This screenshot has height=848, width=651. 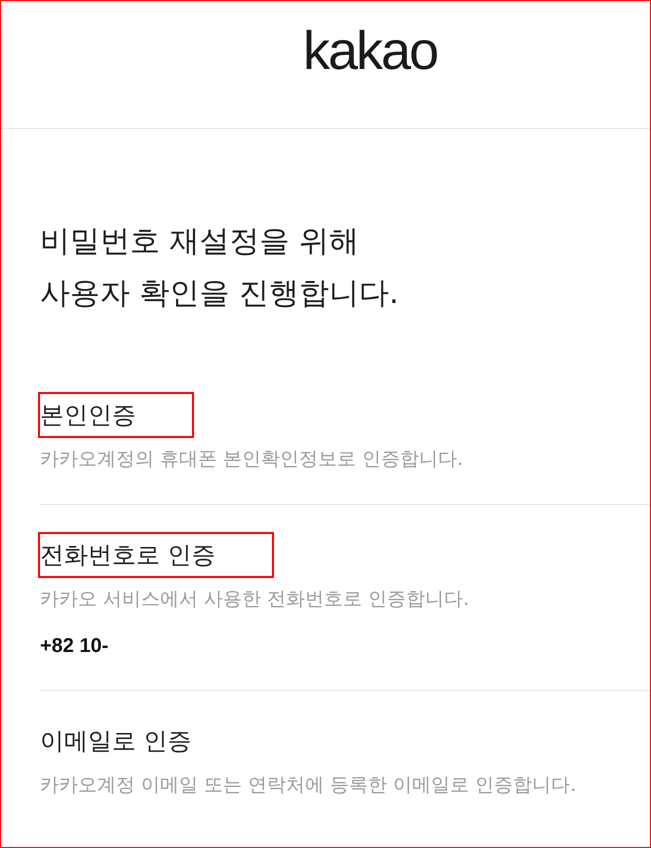 I want to click on page-heading: 사용자 확인을 진행합니다., so click(x=219, y=294).